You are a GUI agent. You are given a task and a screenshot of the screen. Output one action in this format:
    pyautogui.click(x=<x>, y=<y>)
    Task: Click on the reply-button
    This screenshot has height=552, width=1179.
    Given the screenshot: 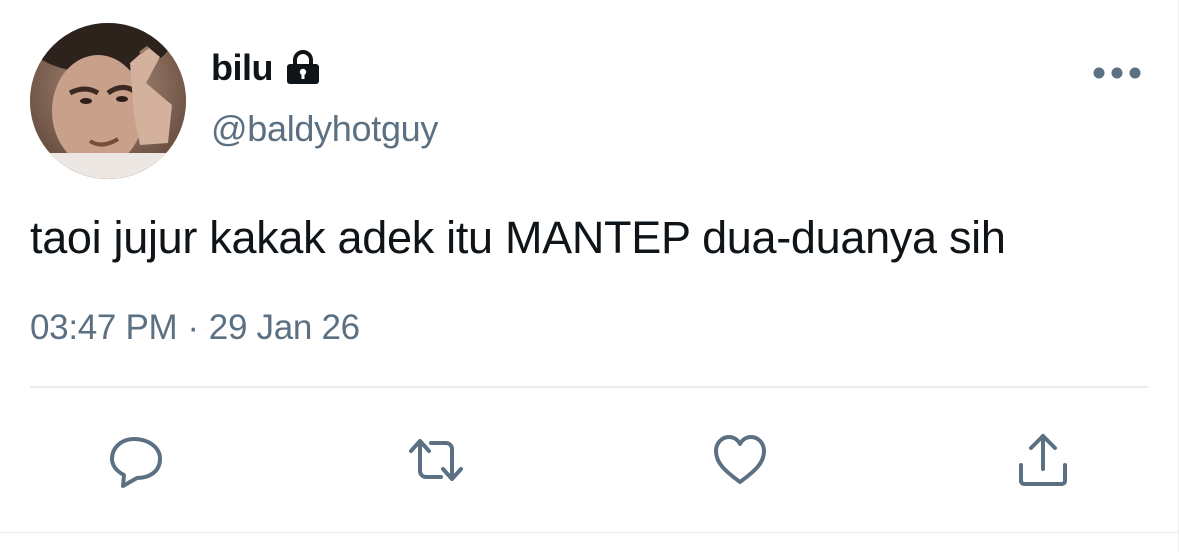 What is the action you would take?
    pyautogui.click(x=136, y=460)
    